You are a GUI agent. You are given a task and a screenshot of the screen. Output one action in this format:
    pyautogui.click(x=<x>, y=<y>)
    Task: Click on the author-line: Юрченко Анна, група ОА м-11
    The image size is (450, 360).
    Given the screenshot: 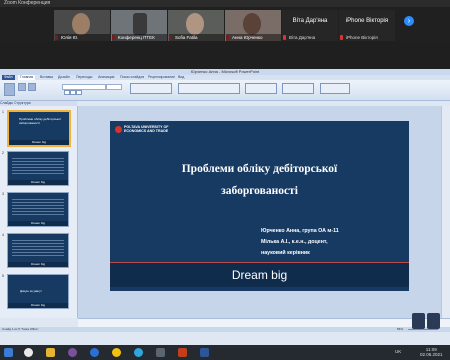 What is the action you would take?
    pyautogui.click(x=300, y=231)
    